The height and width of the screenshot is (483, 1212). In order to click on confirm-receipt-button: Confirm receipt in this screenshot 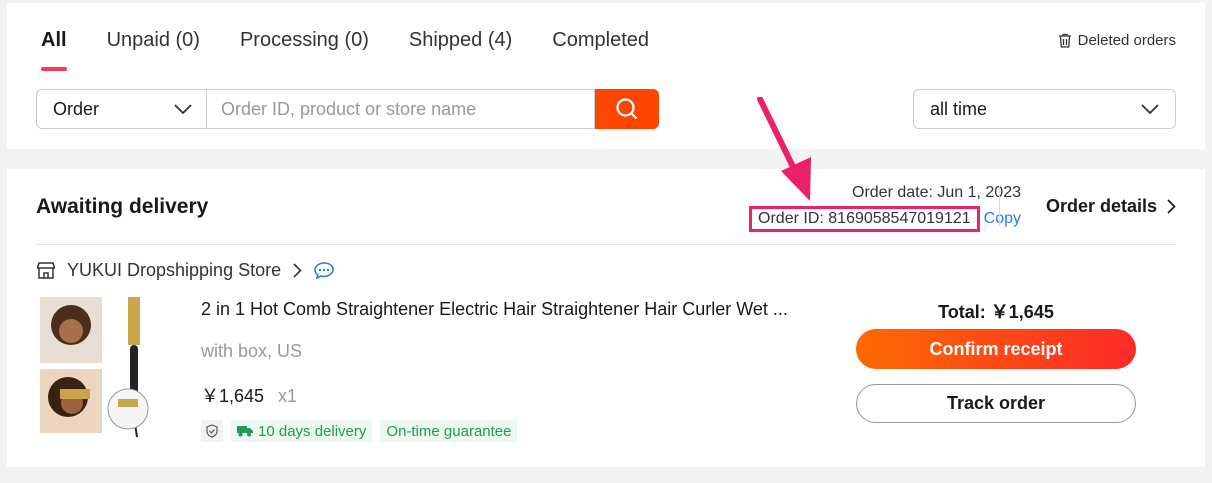, I will do `click(996, 349)`.